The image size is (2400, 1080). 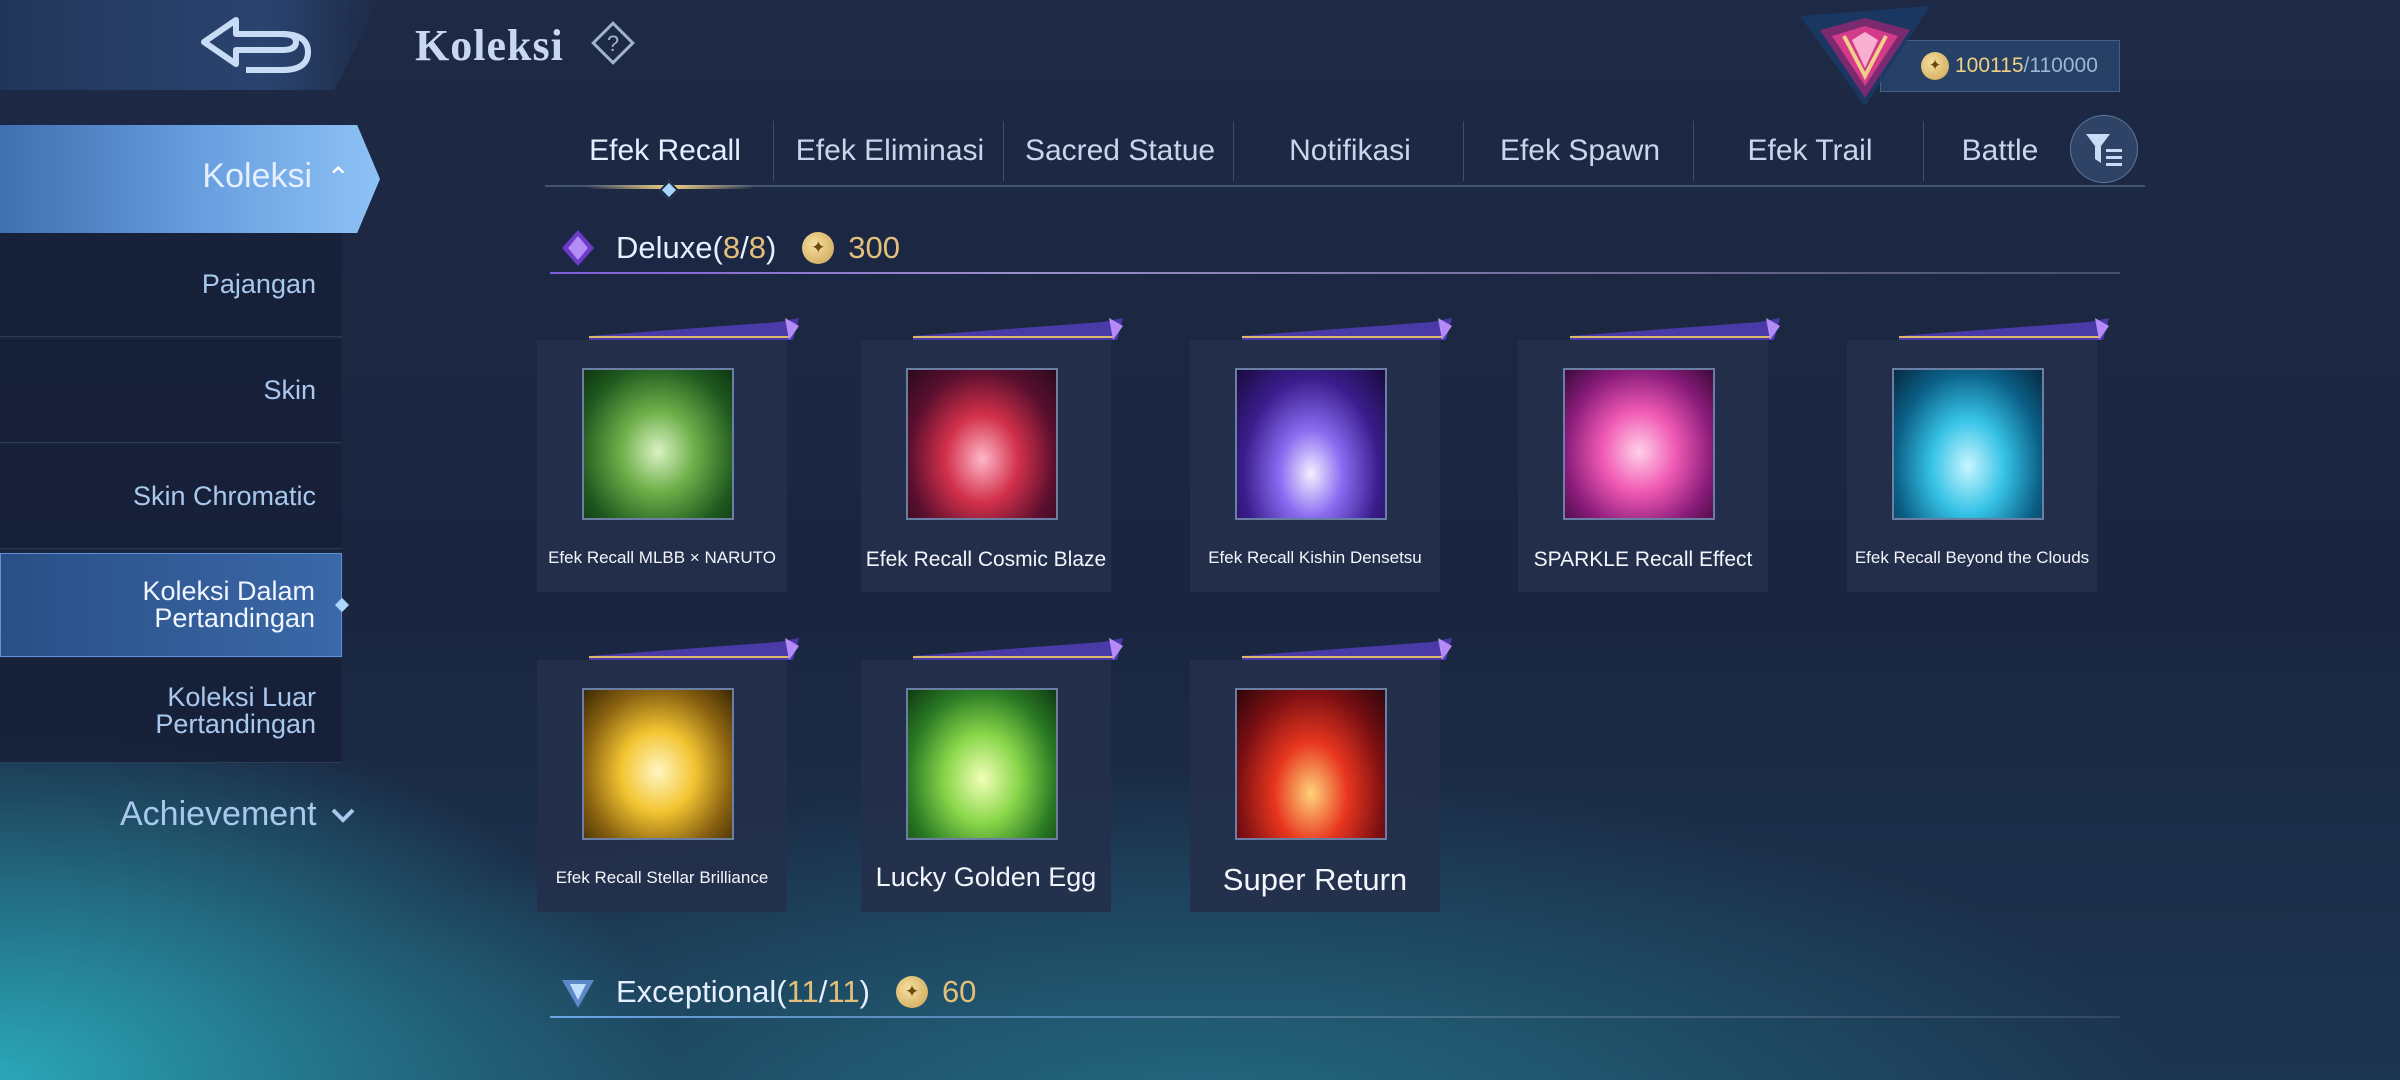 I want to click on collection-card: Efek Recall Stellar Brilliance, so click(x=668, y=775).